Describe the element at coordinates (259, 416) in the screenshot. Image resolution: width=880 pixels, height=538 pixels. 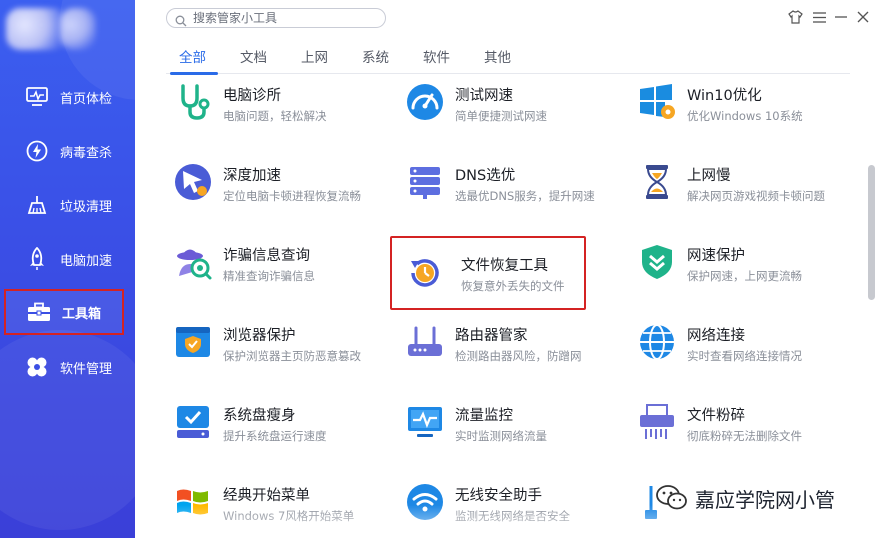
I see `tool-name: 系统盘瘦身` at that location.